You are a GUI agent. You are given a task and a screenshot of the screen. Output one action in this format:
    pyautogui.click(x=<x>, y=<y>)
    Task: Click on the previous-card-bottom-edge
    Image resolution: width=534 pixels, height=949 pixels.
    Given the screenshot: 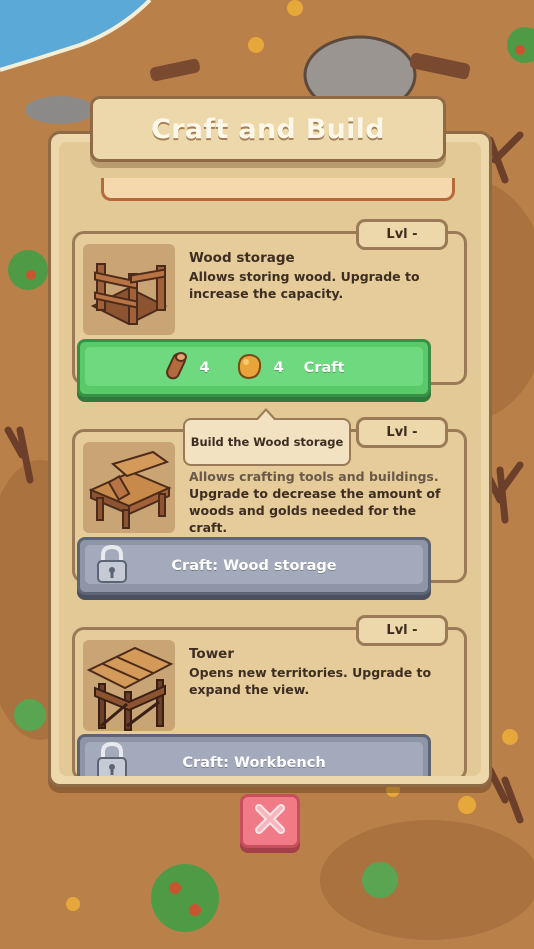 What is the action you would take?
    pyautogui.click(x=278, y=189)
    